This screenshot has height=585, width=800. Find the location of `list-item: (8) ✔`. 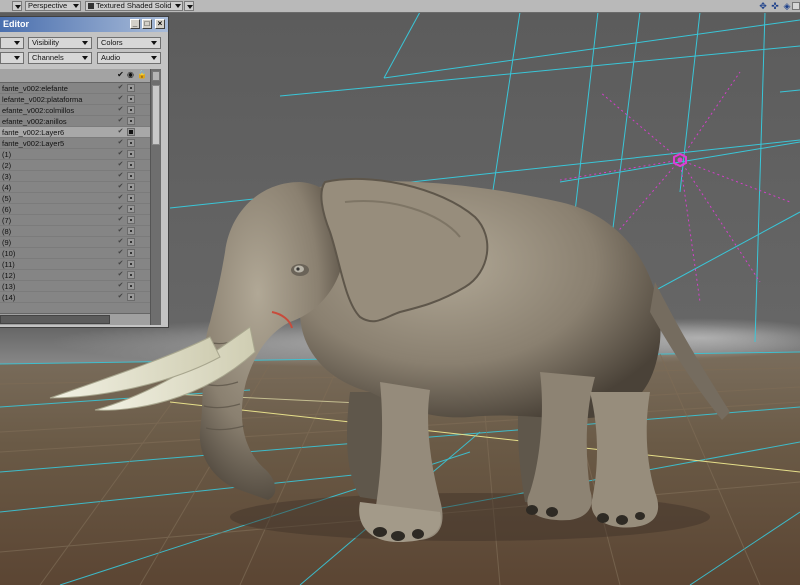

list-item: (8) ✔ is located at coordinates (75, 231).